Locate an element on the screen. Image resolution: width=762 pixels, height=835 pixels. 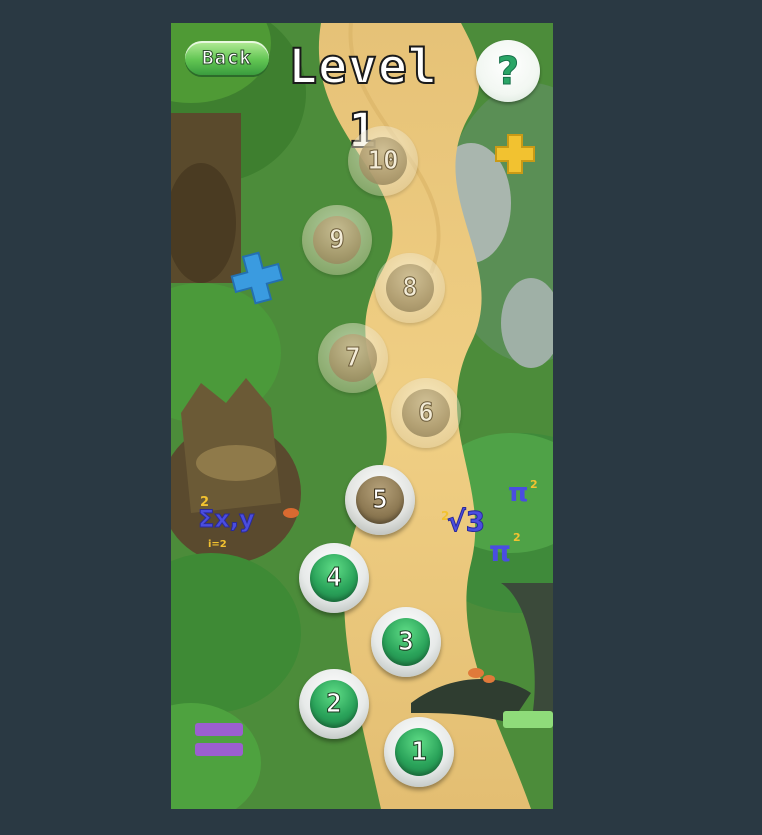
back-button: Back is located at coordinates (227, 58).